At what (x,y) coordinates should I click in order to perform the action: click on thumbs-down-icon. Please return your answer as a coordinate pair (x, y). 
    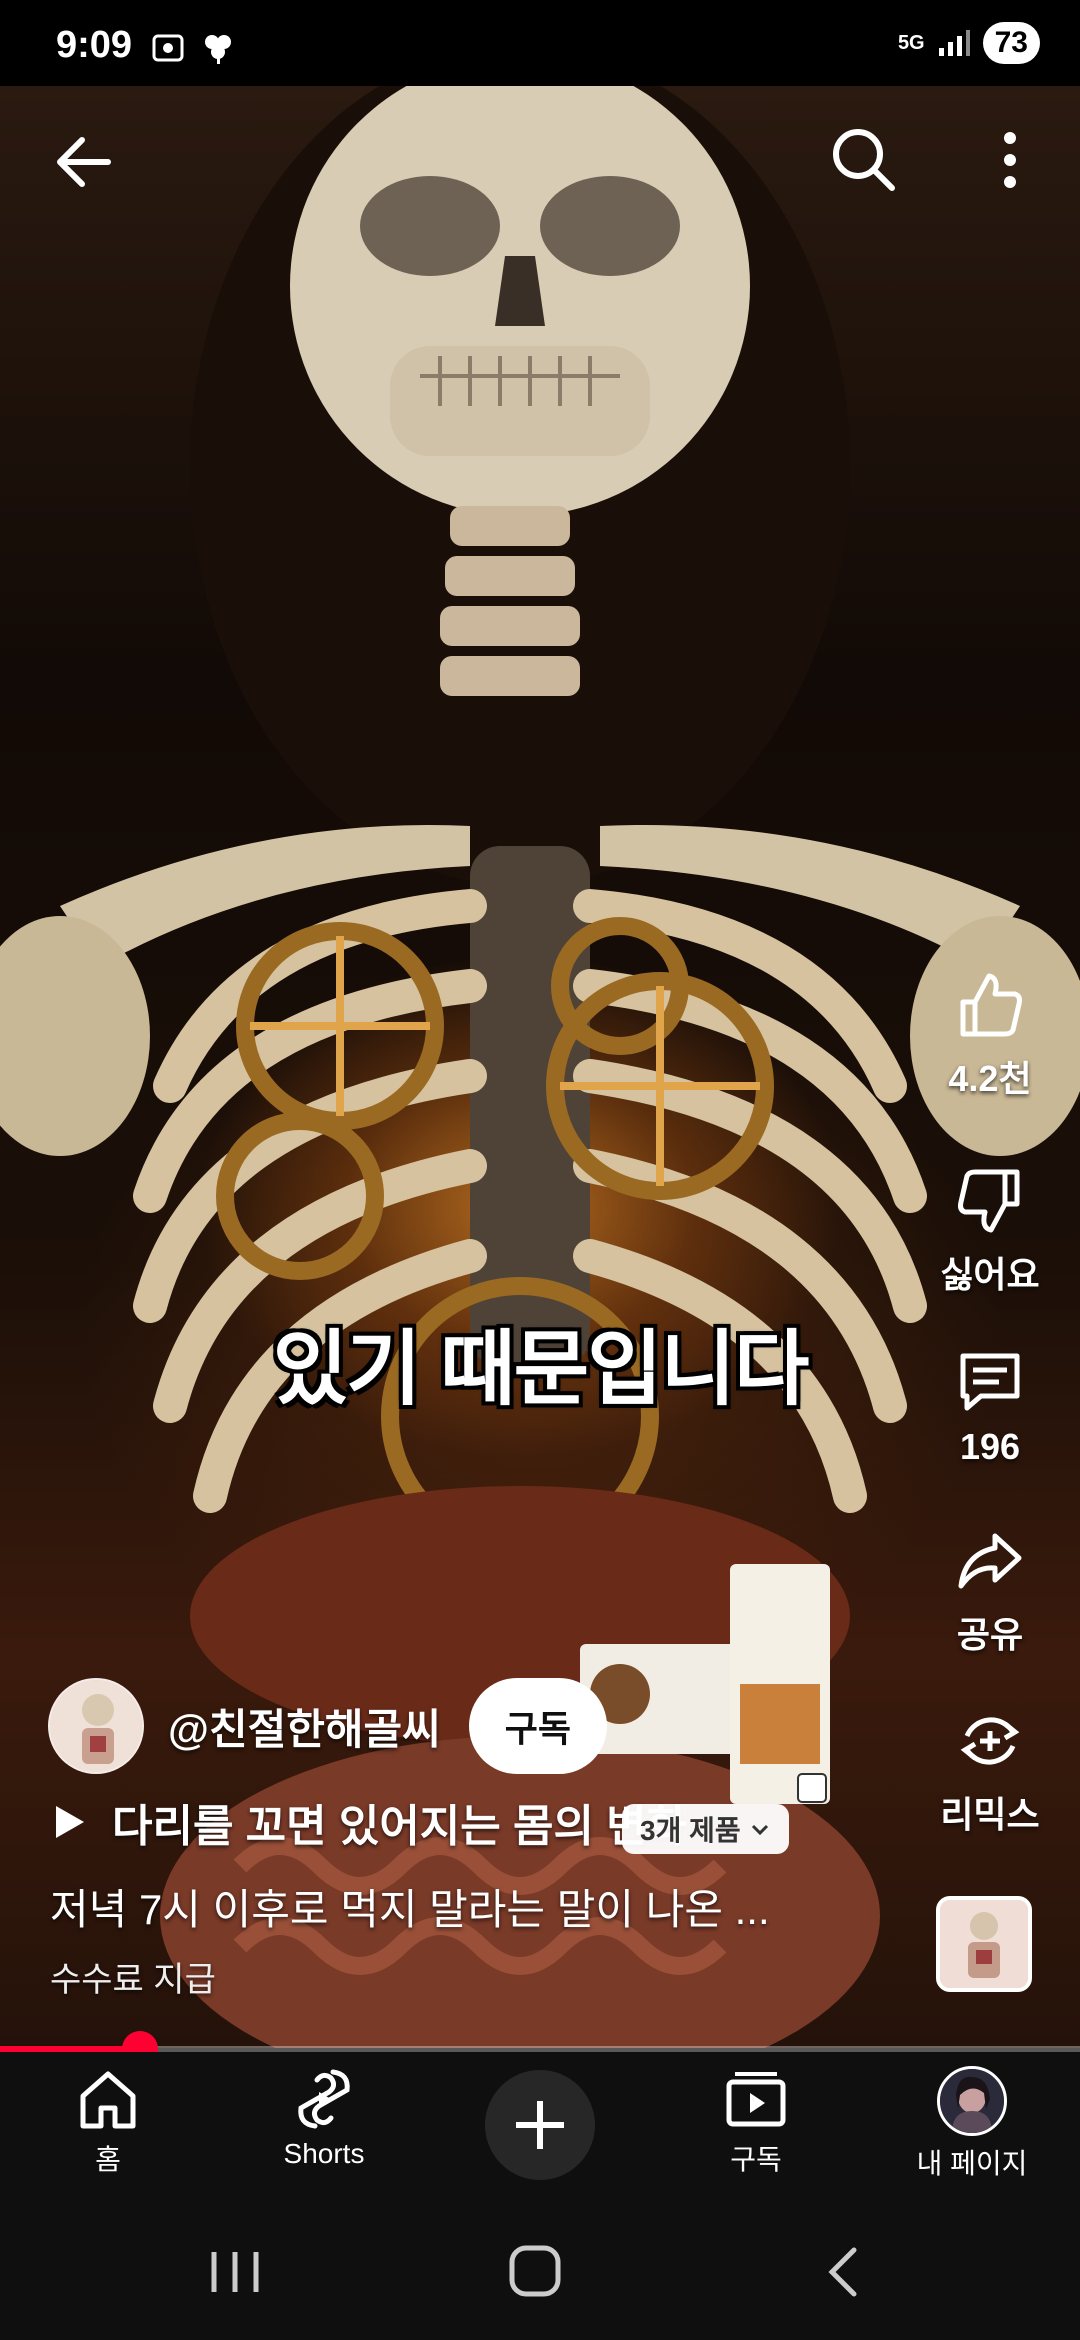
    Looking at the image, I should click on (989, 1201).